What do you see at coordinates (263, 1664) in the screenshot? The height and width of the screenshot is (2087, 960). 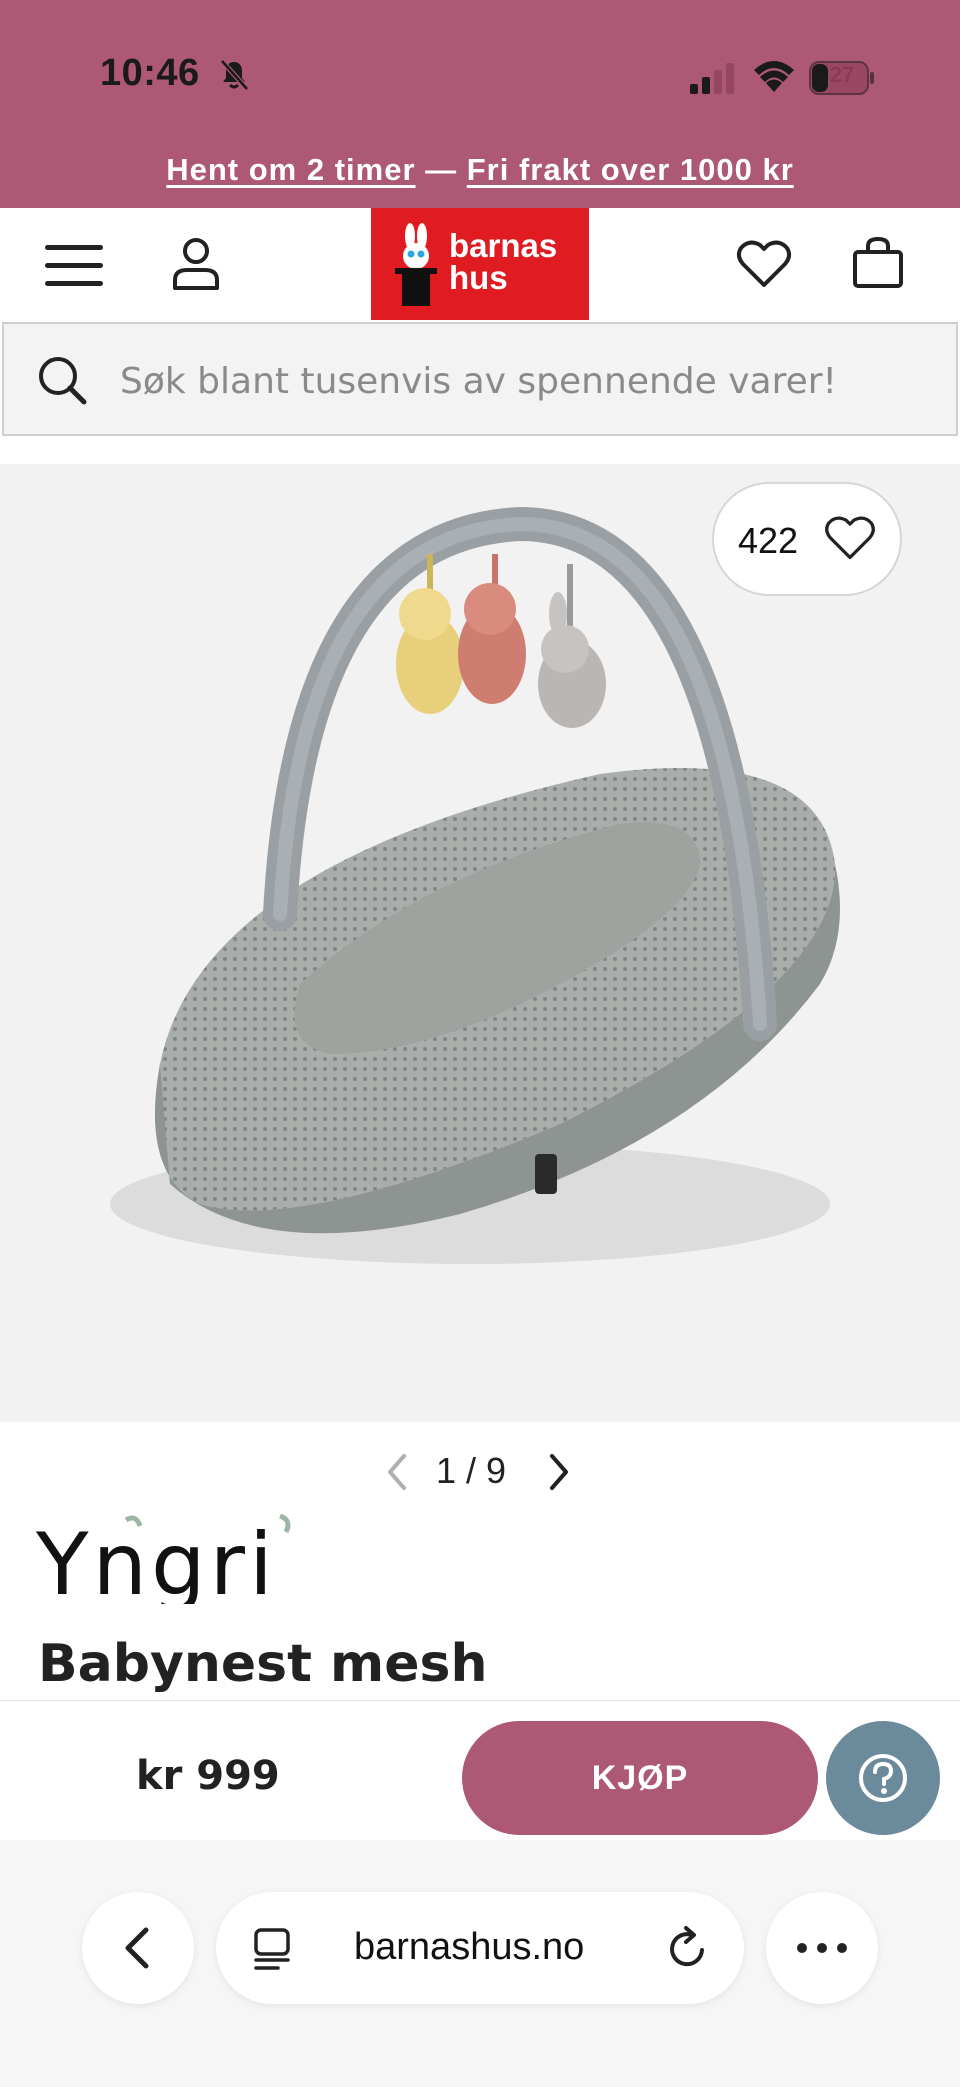 I see `product-title: Babynest mesh` at bounding box center [263, 1664].